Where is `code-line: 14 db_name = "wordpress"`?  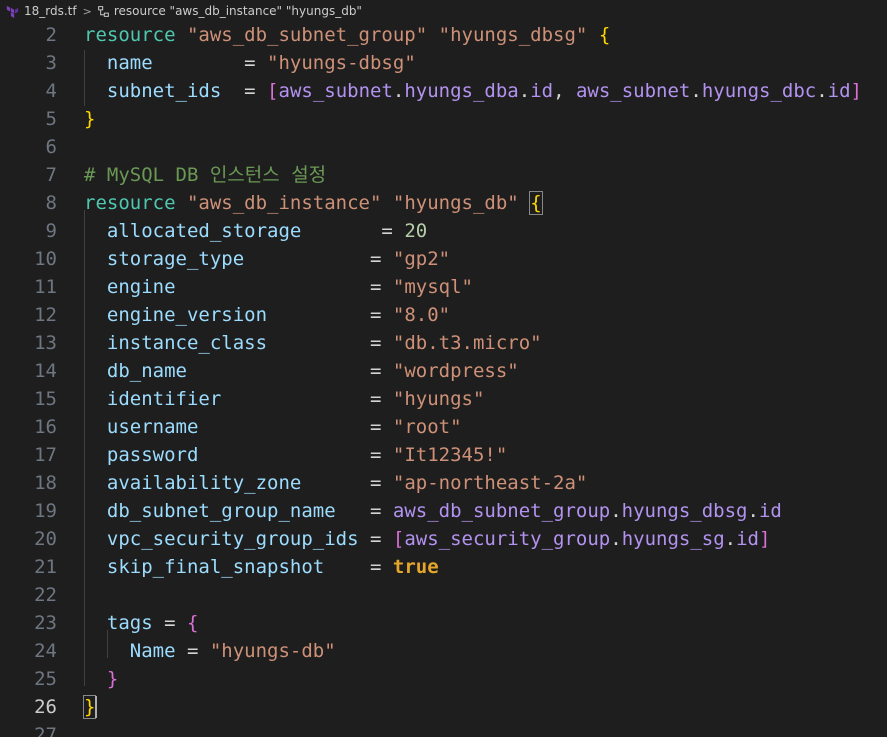 code-line: 14 db_name = "wordpress" is located at coordinates (443, 371).